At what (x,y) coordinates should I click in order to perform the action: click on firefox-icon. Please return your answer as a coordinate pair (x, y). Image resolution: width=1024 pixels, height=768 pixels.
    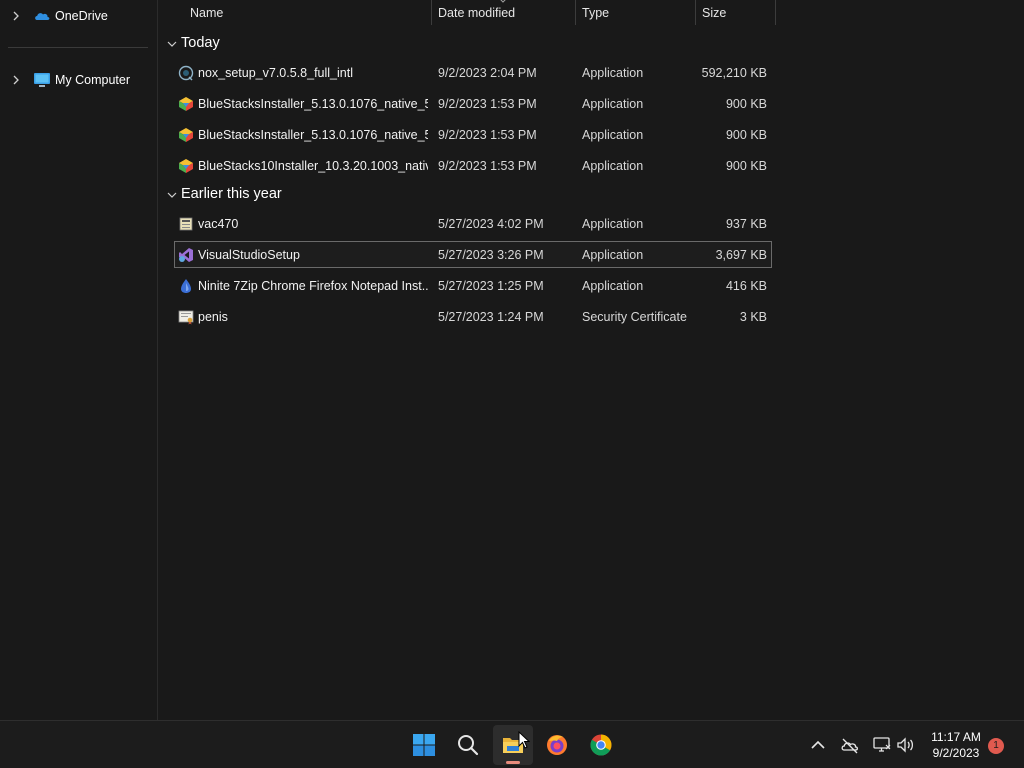
    Looking at the image, I should click on (557, 745).